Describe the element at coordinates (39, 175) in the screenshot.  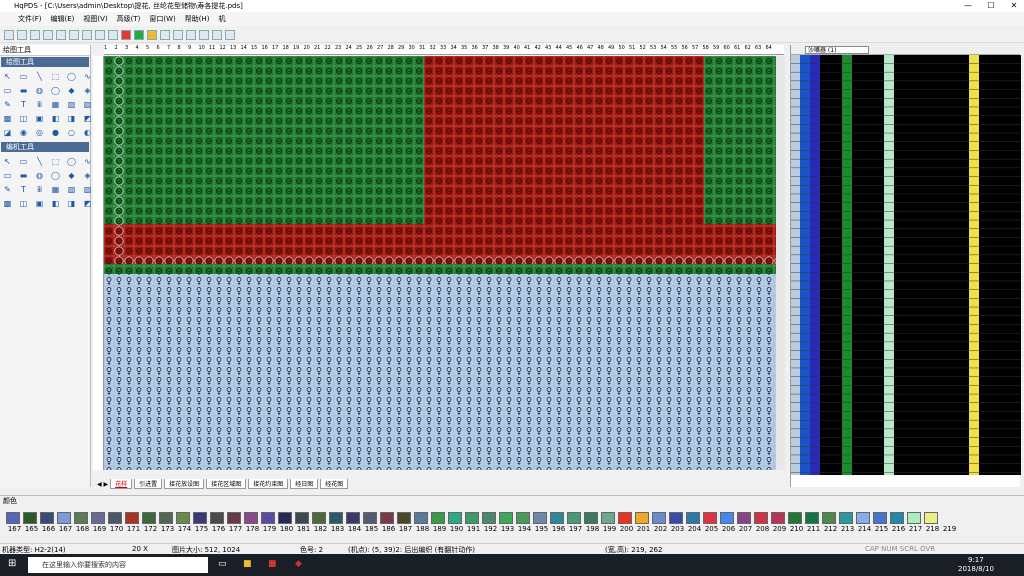
I see `knit-tool-icon-8: ◍` at that location.